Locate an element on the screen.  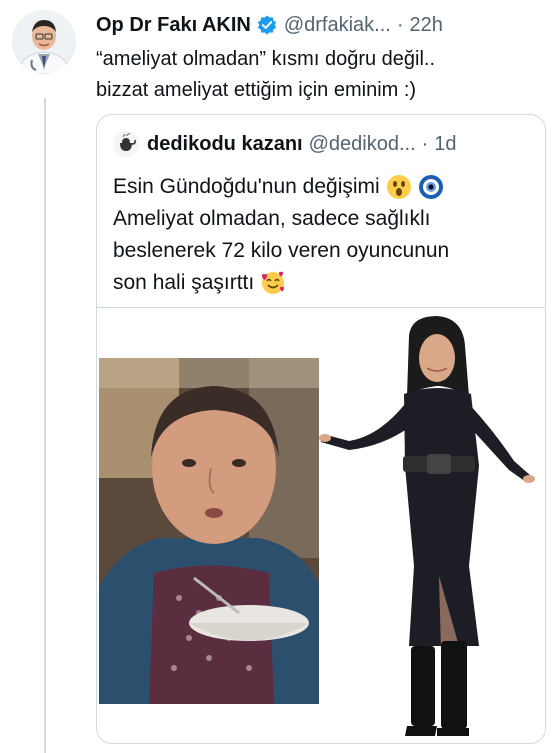
author-avatar is located at coordinates (44, 42).